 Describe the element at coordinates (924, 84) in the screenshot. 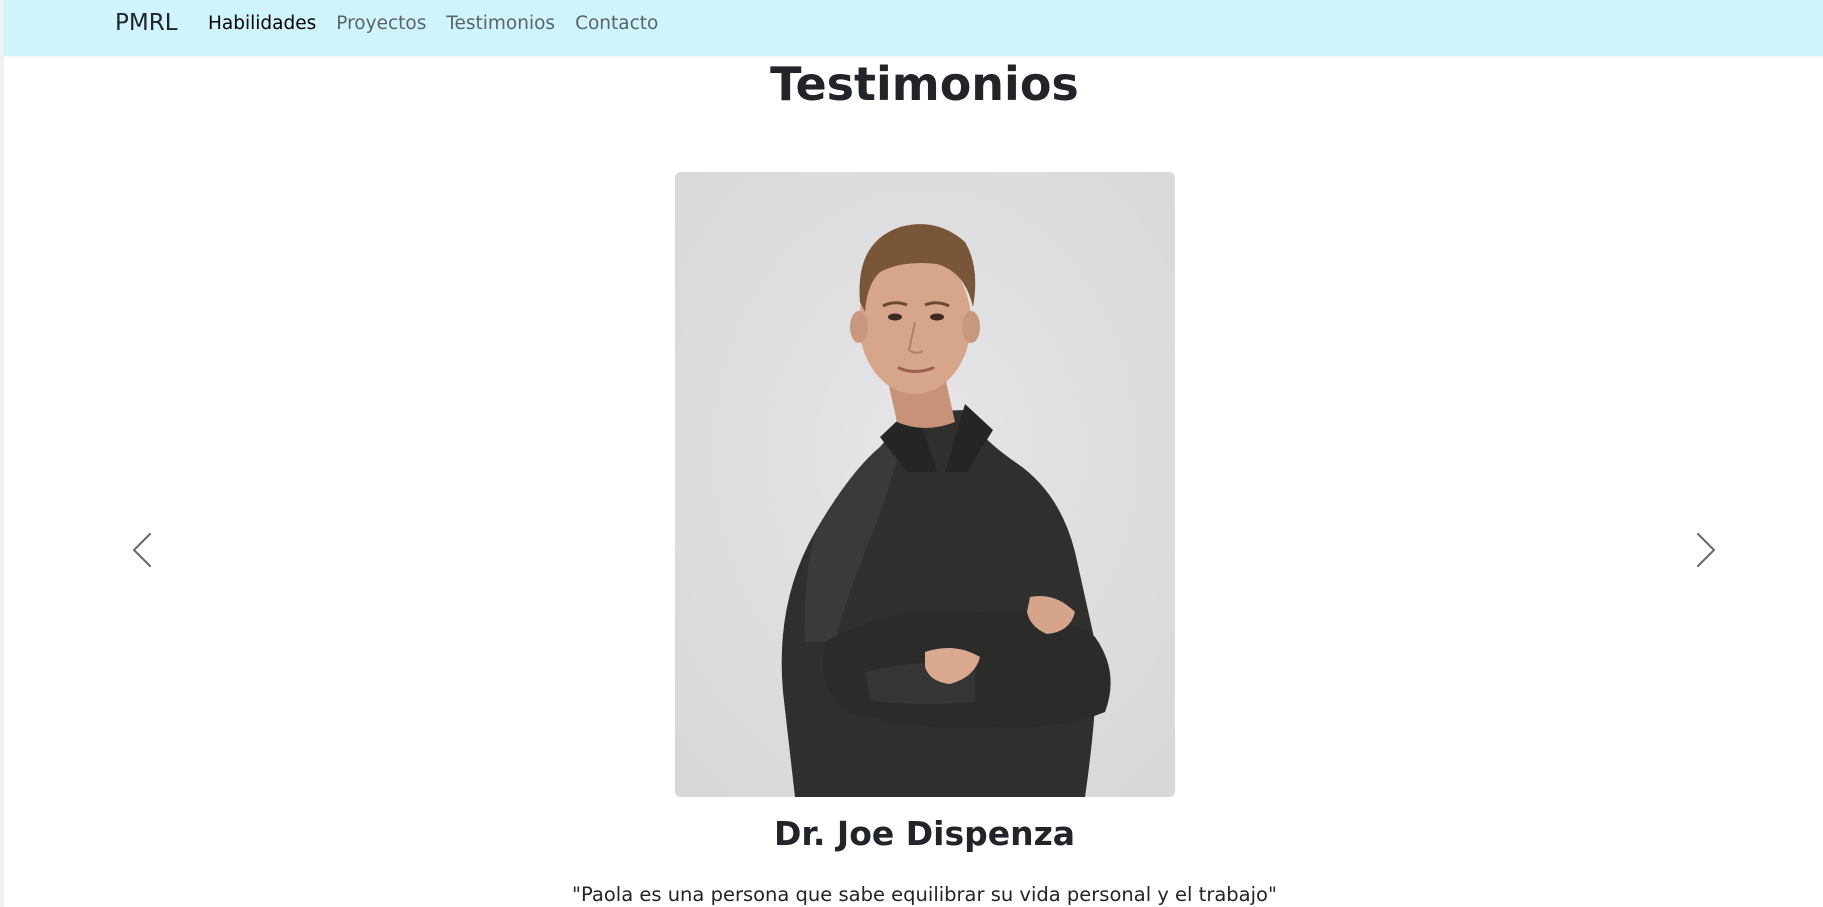

I see `section-title: Testimonios` at that location.